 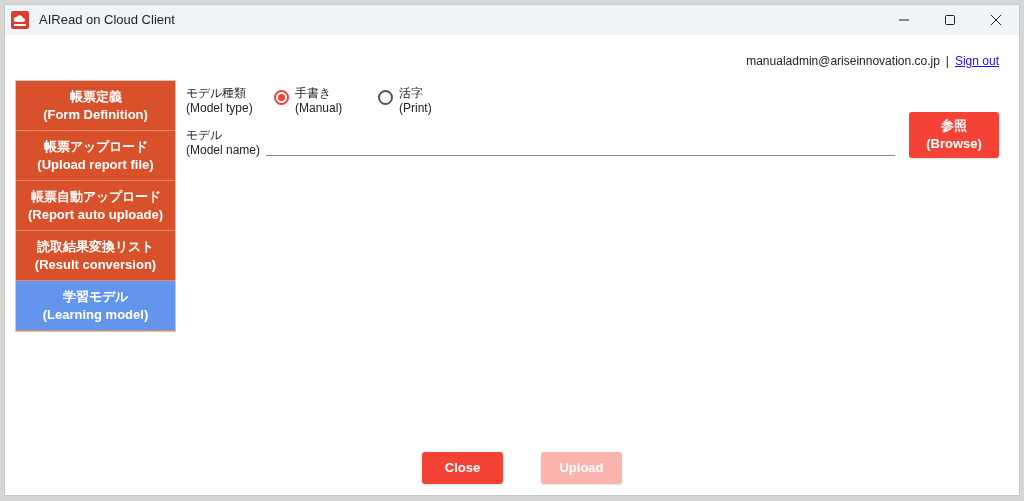 I want to click on radio-label: 手書き (Manual), so click(x=319, y=101).